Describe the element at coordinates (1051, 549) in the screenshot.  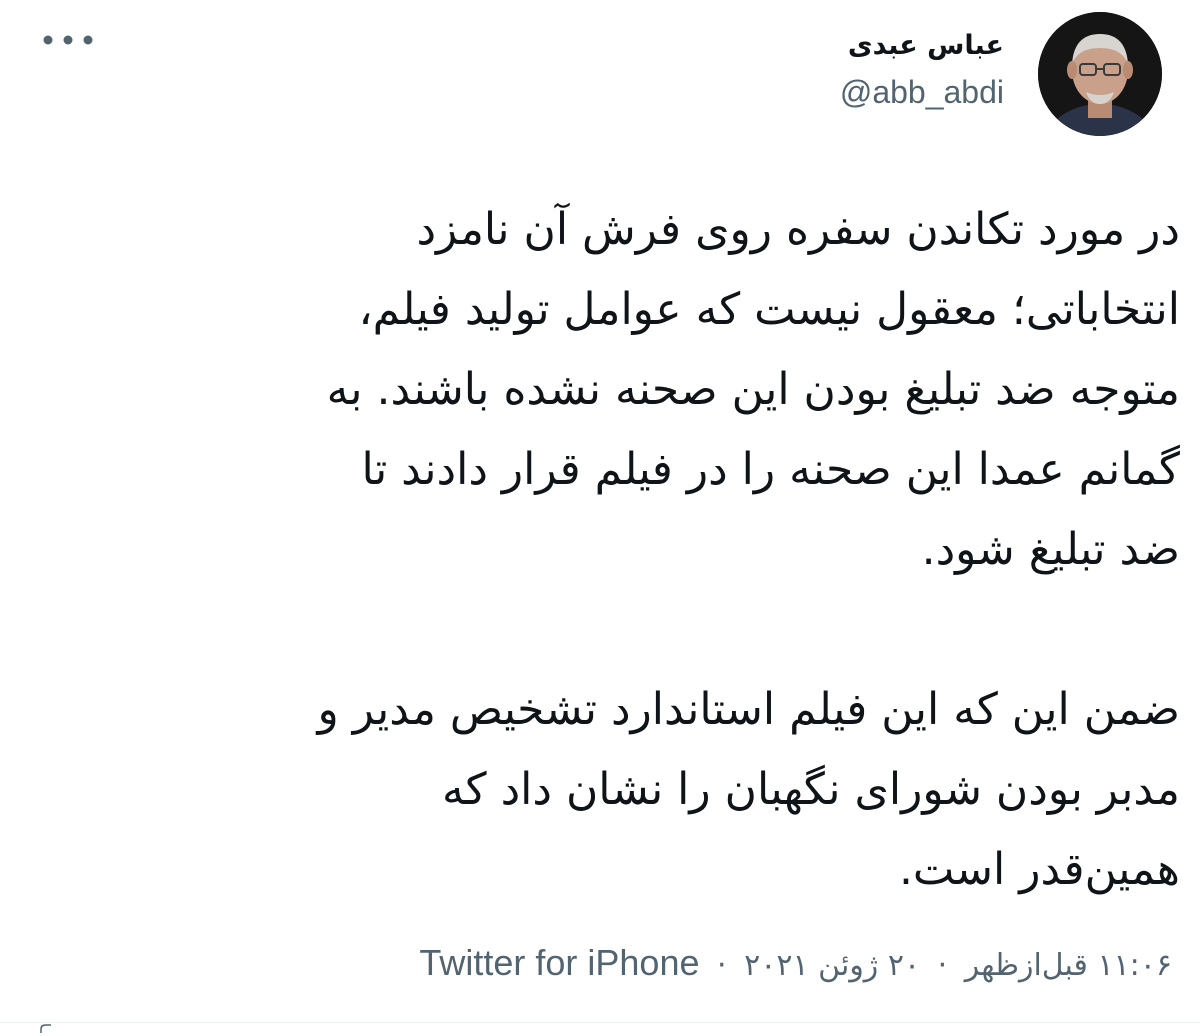
I see `tweet-line: ضد تبلیغ شود.` at that location.